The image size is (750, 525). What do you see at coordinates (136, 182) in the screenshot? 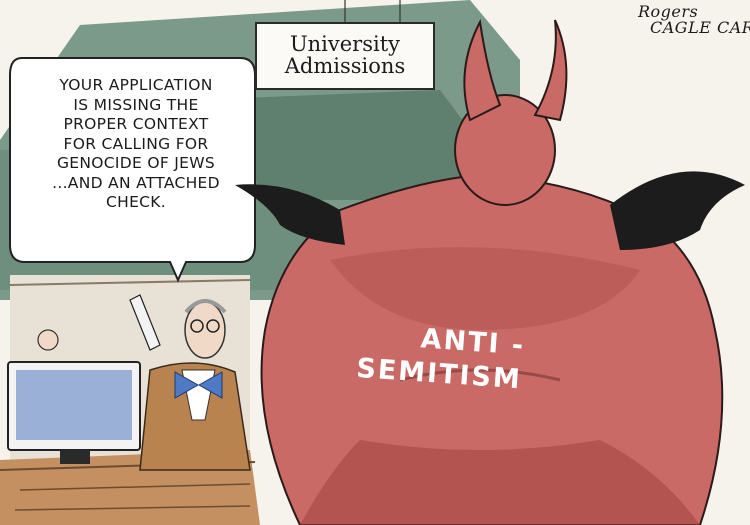
I see `bubble-line: ...AND AN ATTACHED` at bounding box center [136, 182].